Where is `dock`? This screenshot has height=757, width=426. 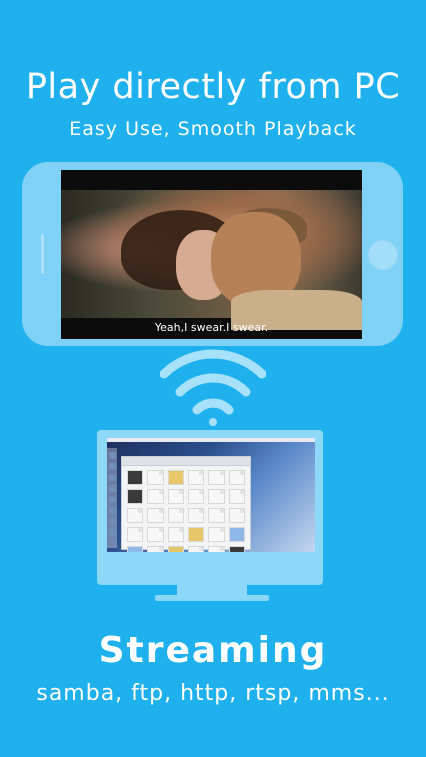
dock is located at coordinates (112, 498).